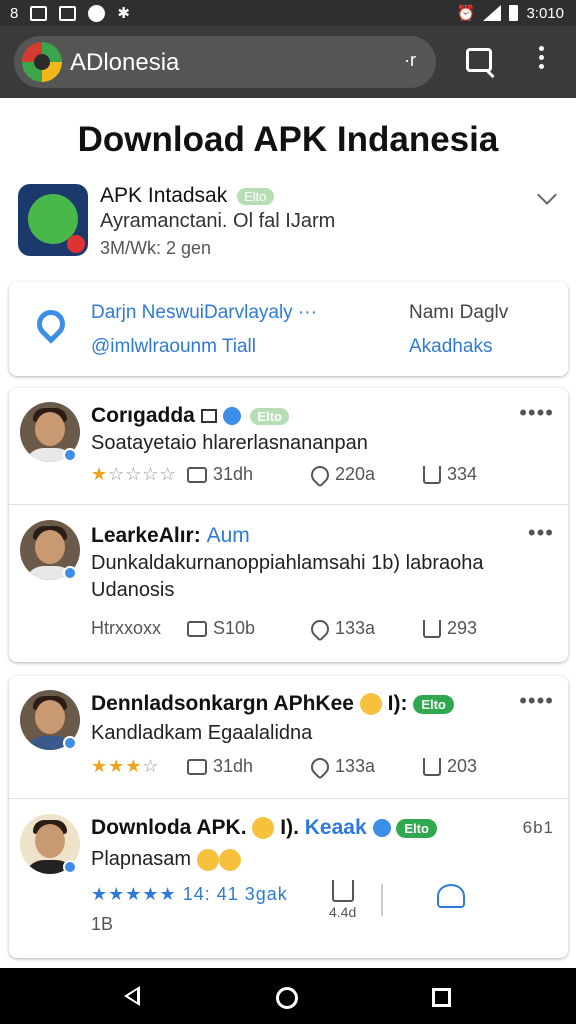 Image resolution: width=576 pixels, height=1024 pixels. Describe the element at coordinates (541, 60) in the screenshot. I see `more-vert-icon` at that location.